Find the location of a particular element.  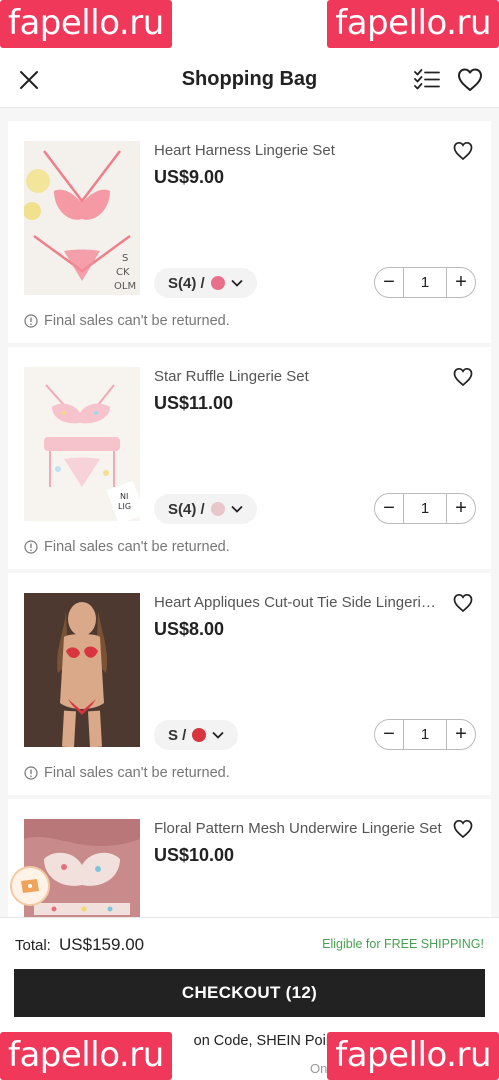

variant-selector: S / is located at coordinates (196, 735).